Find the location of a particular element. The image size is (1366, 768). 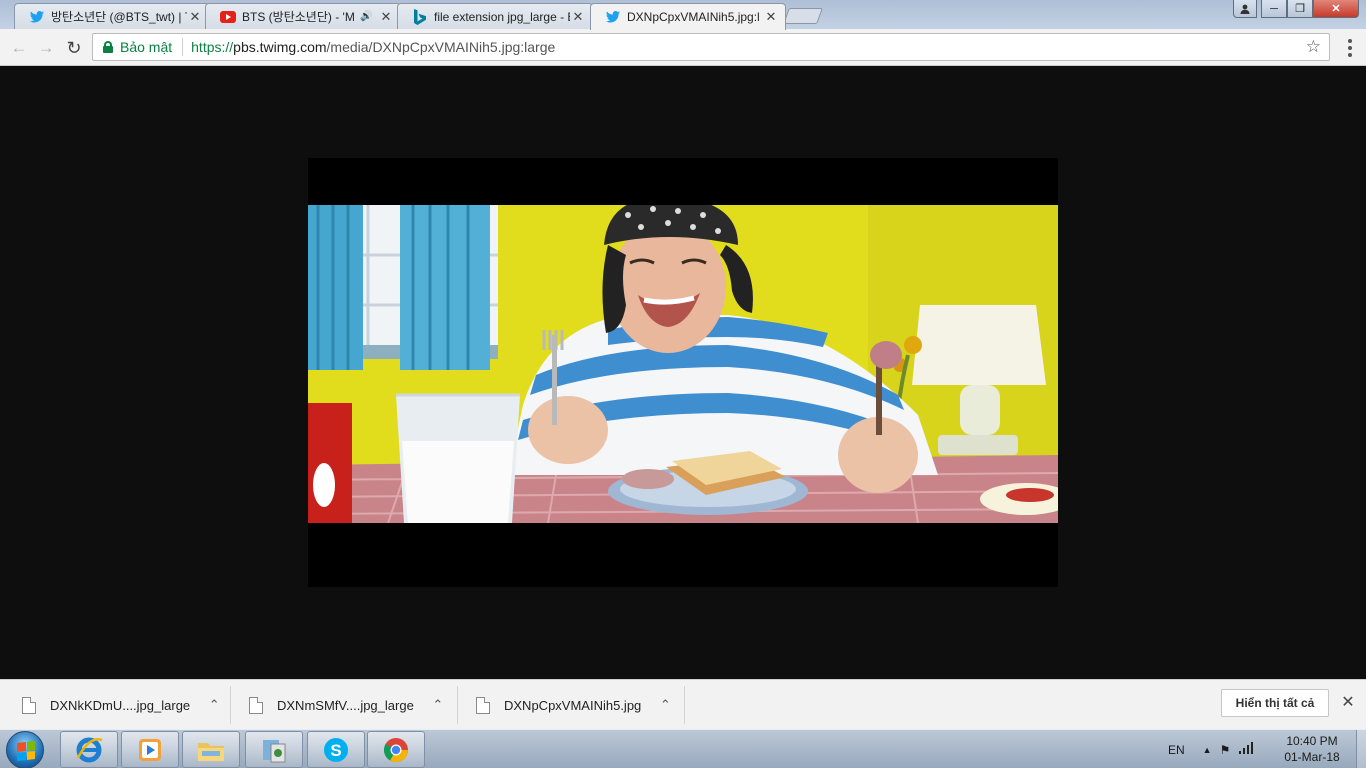

svg-text: S is located at coordinates (335, 750).